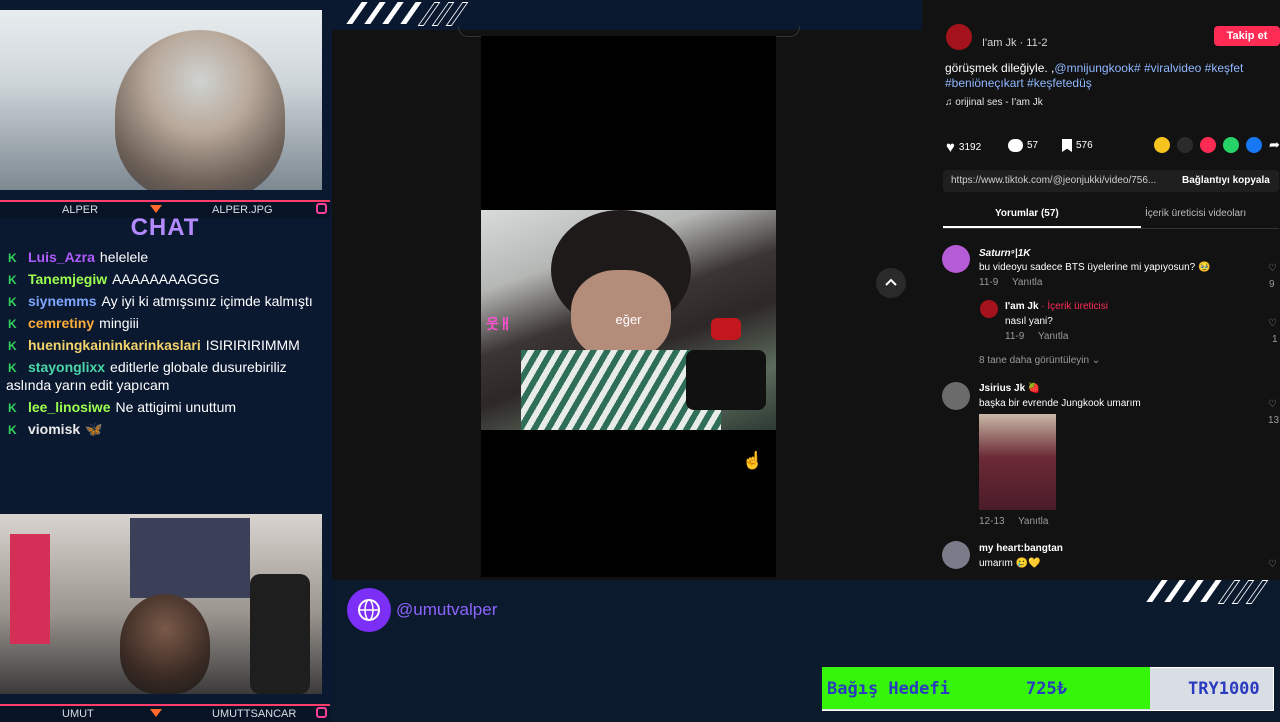  Describe the element at coordinates (119, 323) in the screenshot. I see `chat-text: mingiii` at that location.